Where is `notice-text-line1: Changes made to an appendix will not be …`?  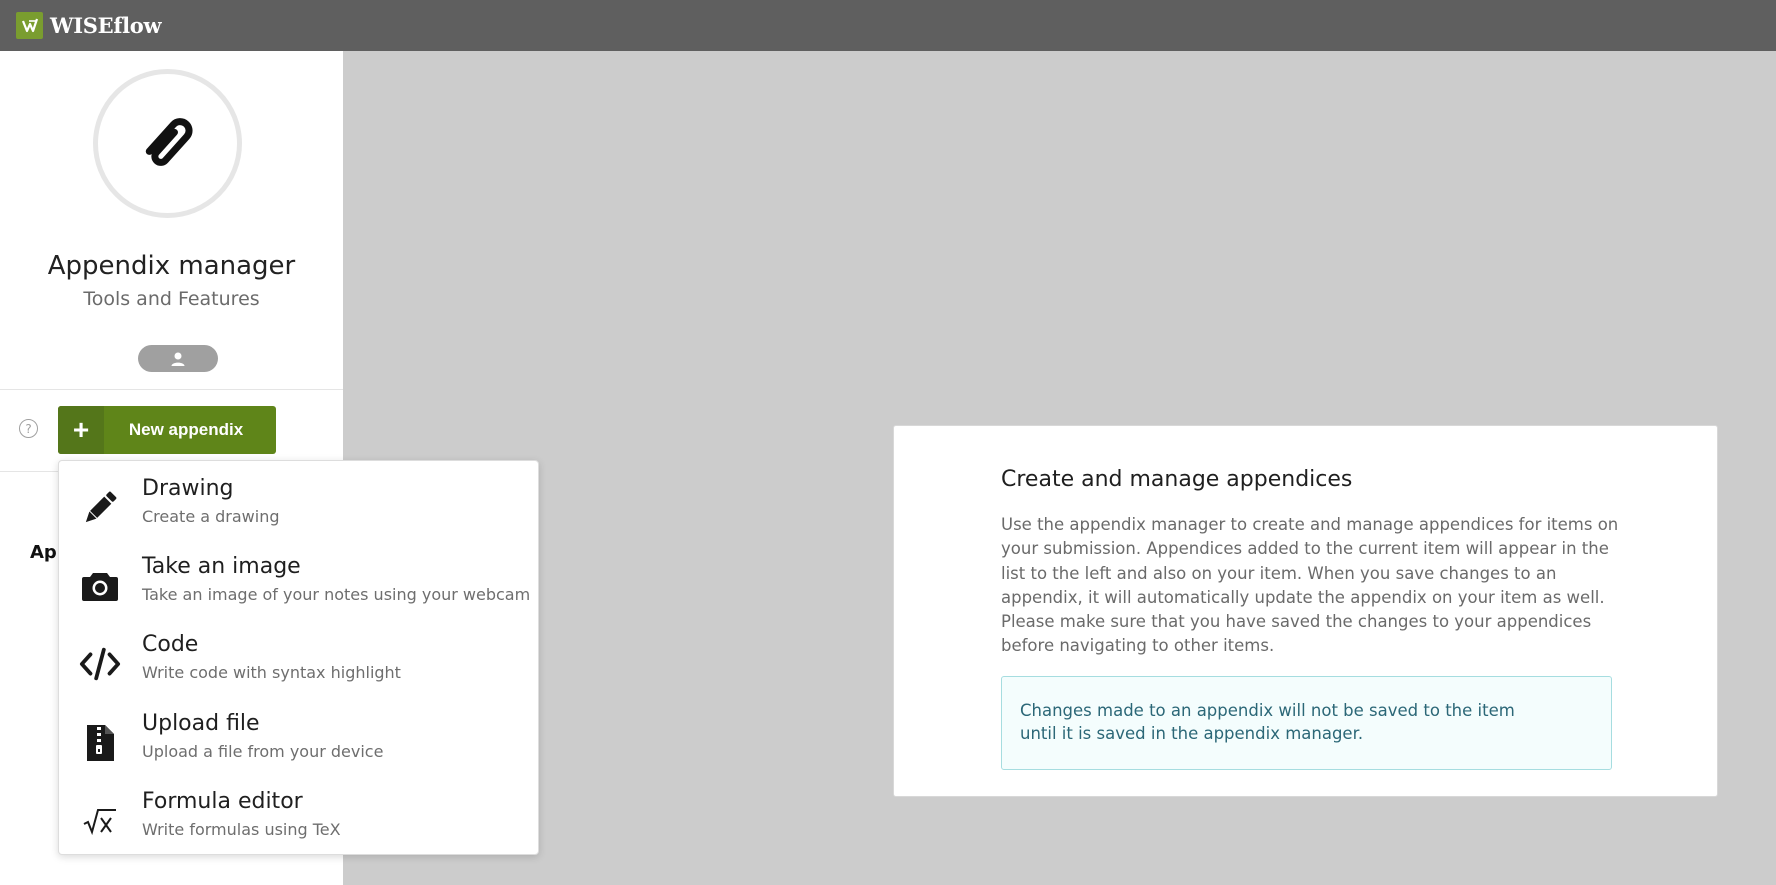 notice-text-line1: Changes made to an appendix will not be … is located at coordinates (1267, 710).